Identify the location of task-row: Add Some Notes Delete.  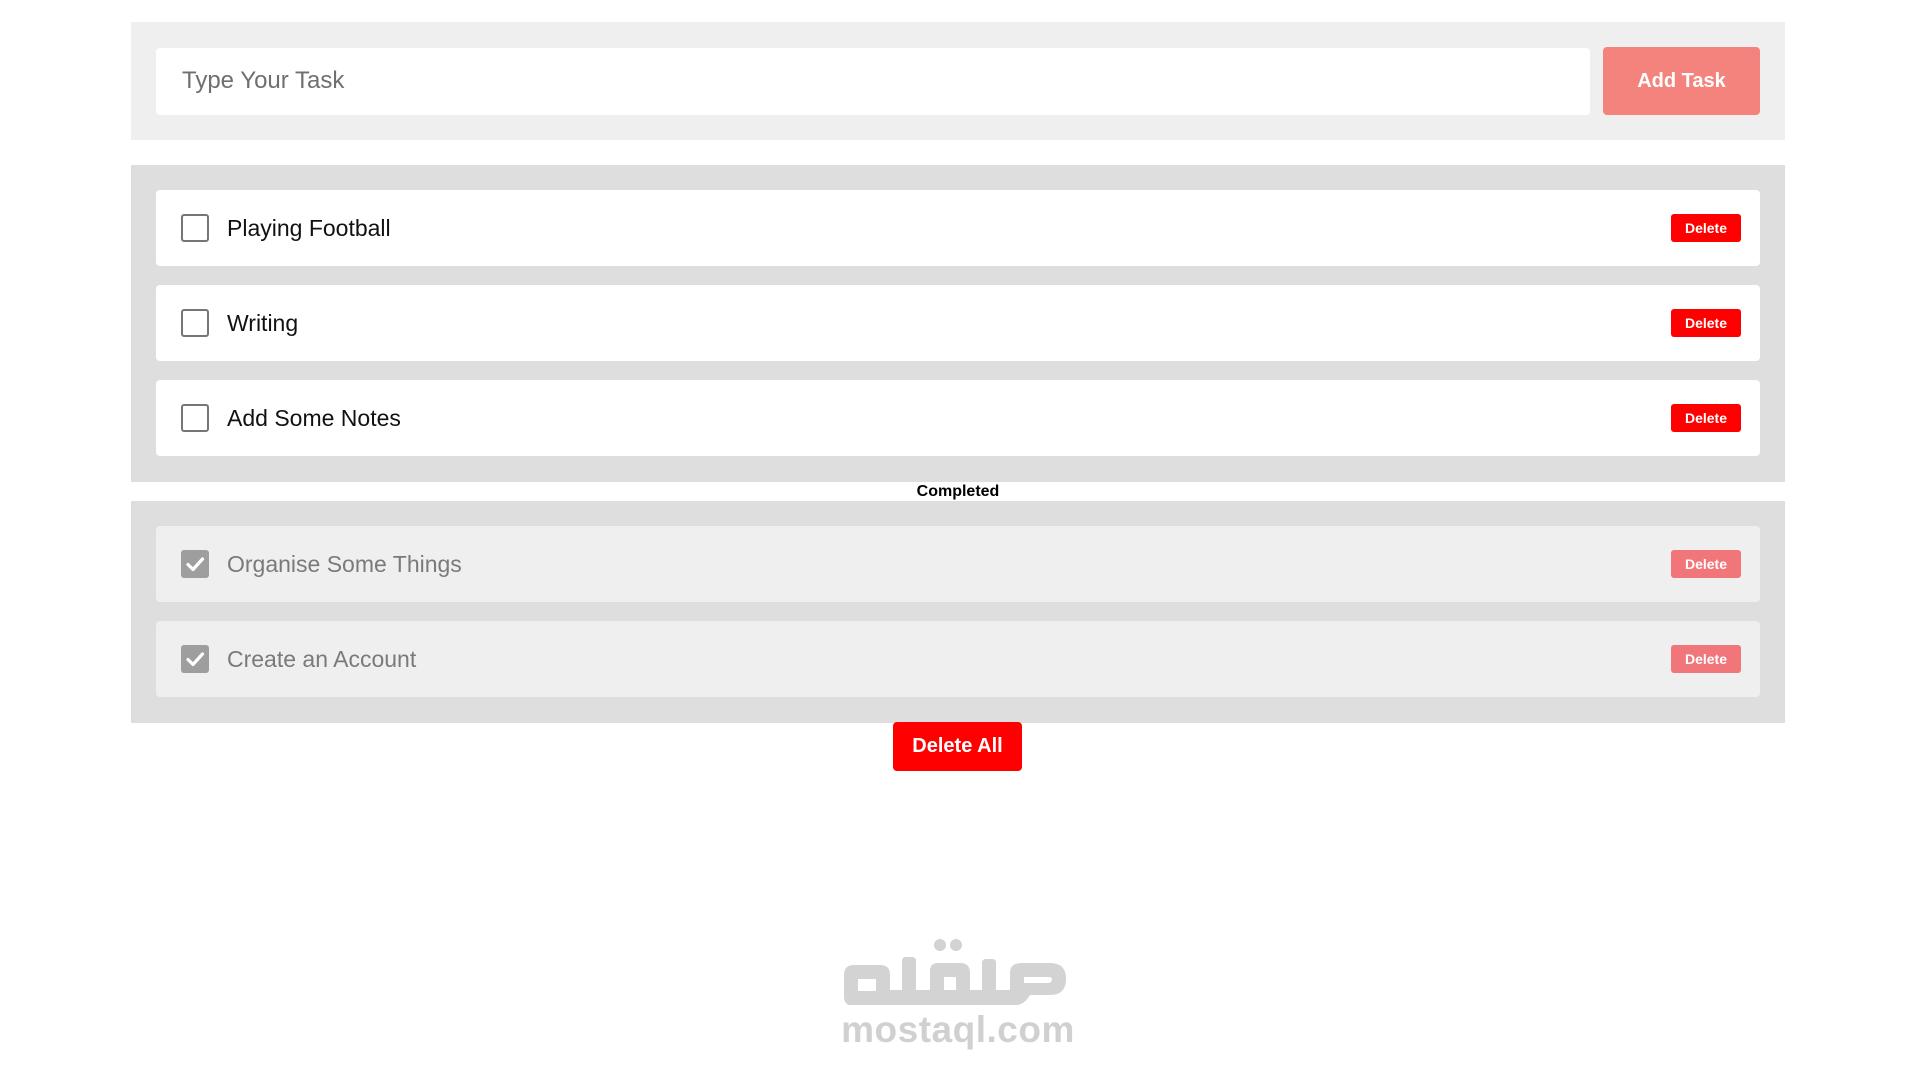
(958, 418).